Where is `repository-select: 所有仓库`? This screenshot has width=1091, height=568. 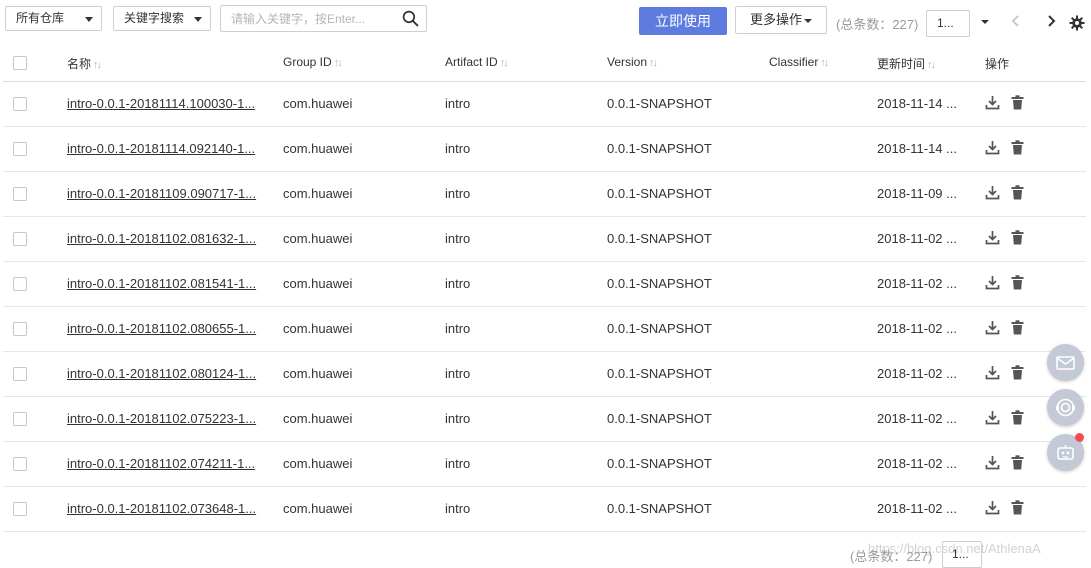
repository-select: 所有仓库 is located at coordinates (53, 18).